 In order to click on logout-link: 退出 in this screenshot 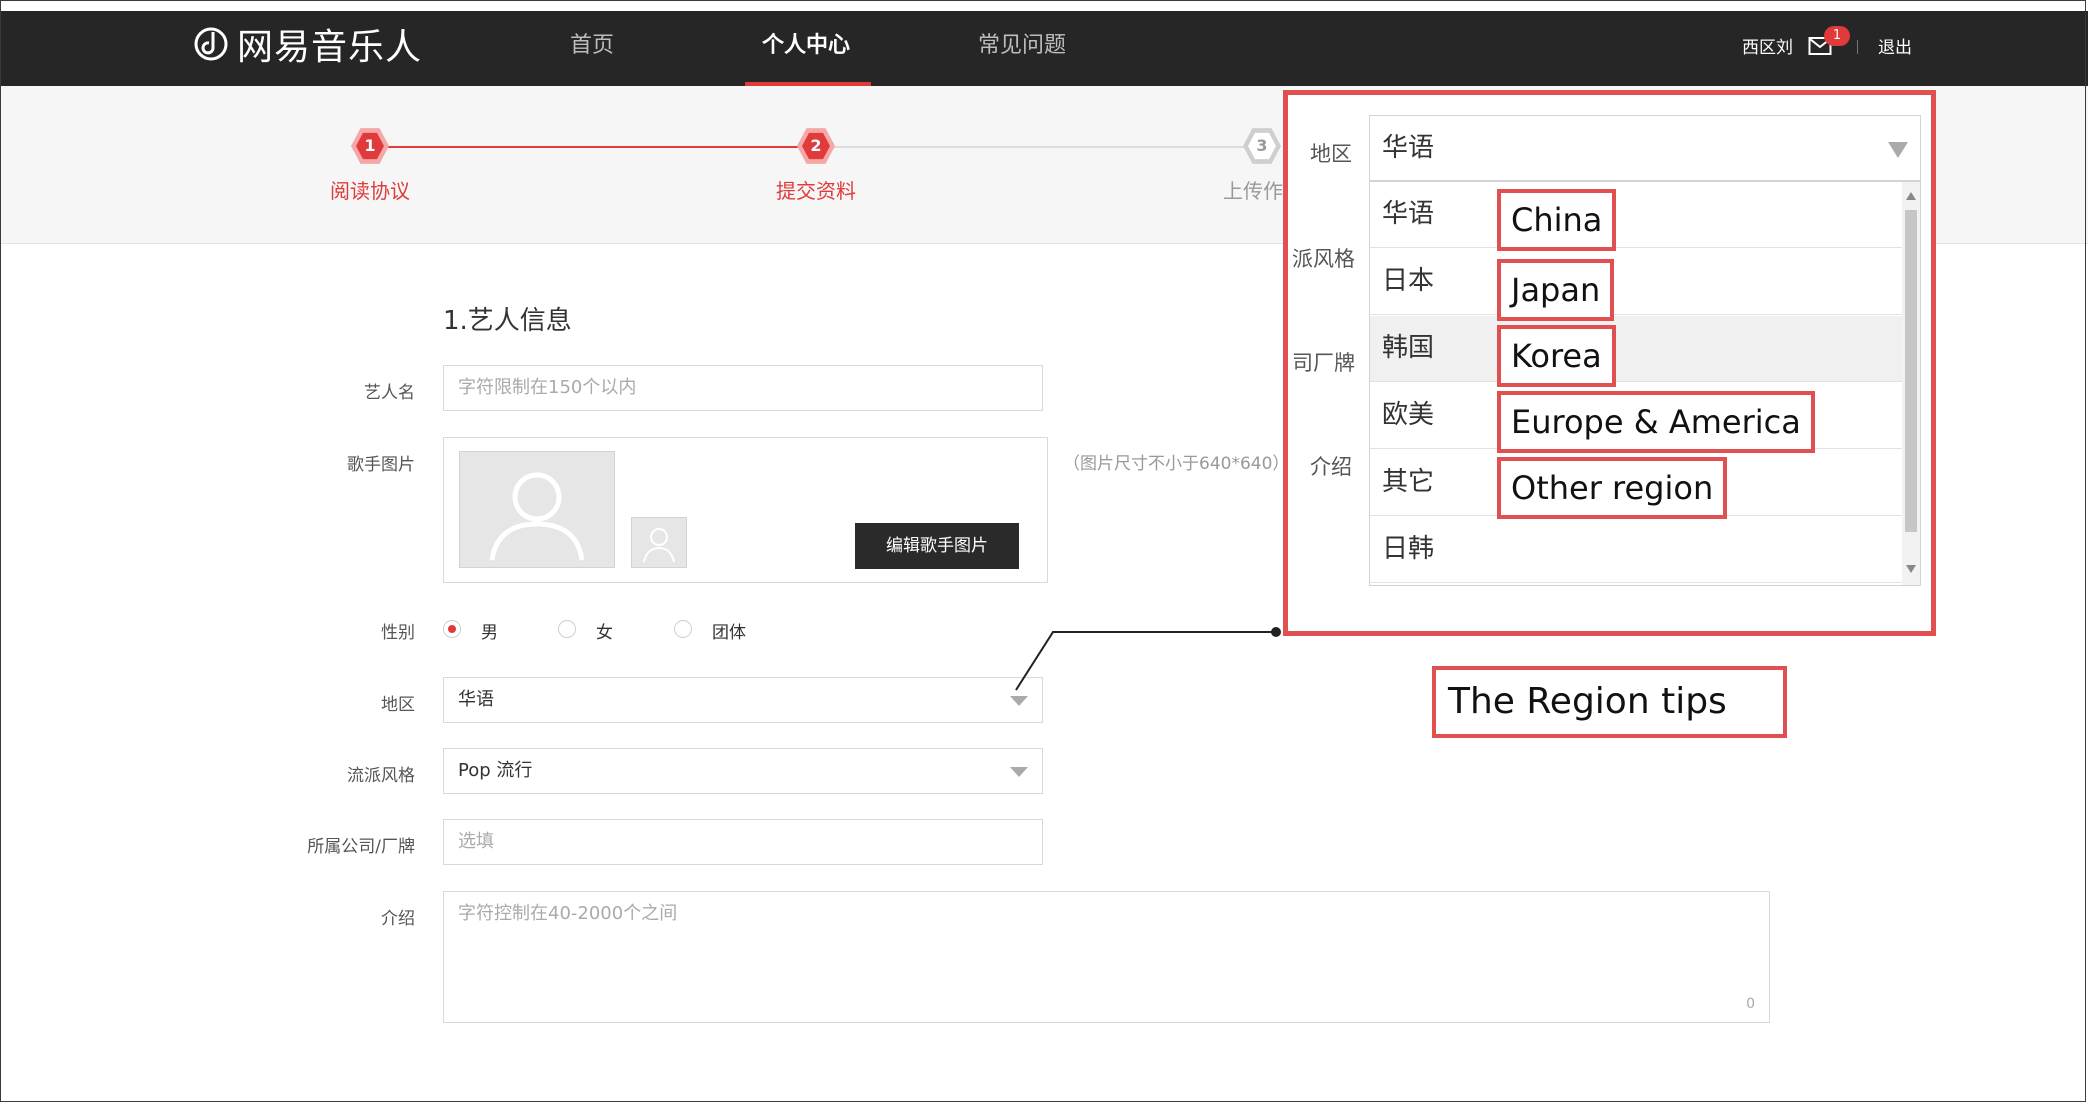, I will do `click(1895, 45)`.